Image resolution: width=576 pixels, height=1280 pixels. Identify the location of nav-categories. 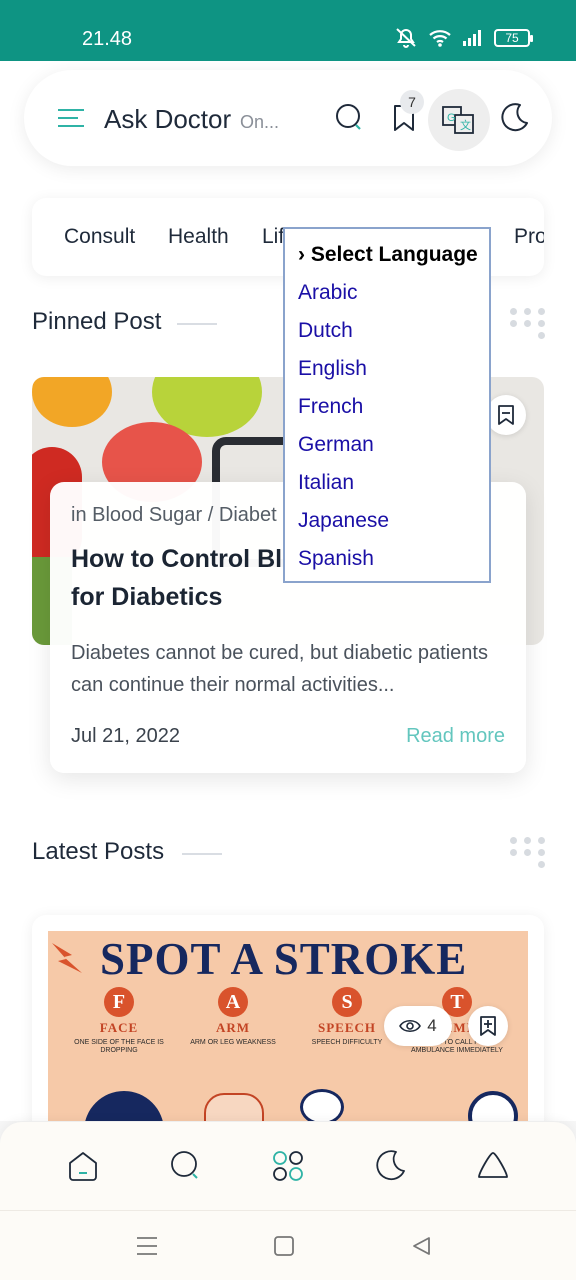
(288, 1166).